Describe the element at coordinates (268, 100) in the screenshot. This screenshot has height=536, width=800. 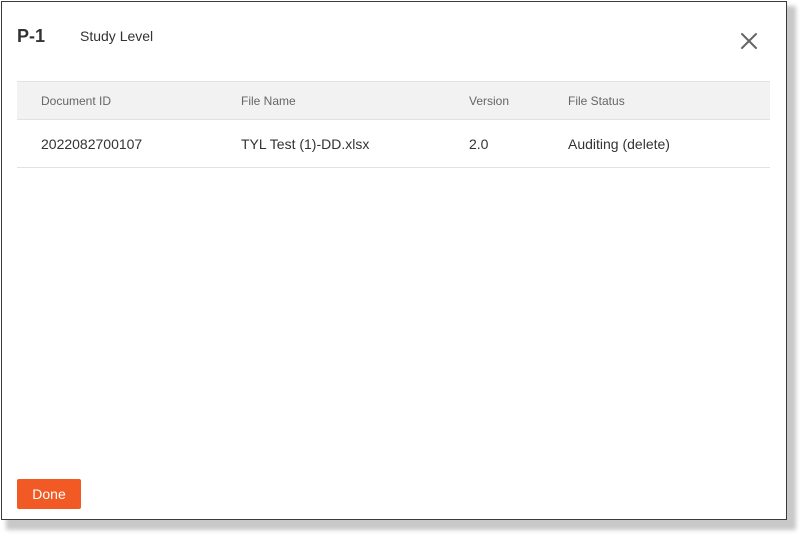
I see `column-header-file-name: File Name` at that location.